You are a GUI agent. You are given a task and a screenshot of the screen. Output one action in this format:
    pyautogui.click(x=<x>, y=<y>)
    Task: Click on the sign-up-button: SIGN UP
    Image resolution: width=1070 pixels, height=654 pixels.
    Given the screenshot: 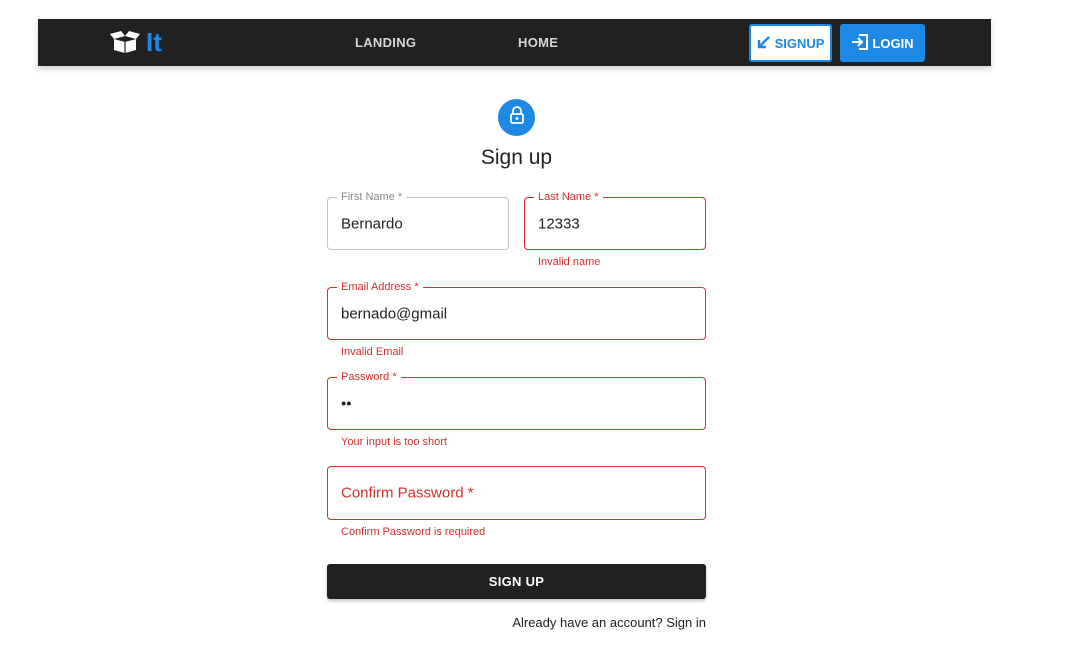 What is the action you would take?
    pyautogui.click(x=516, y=581)
    